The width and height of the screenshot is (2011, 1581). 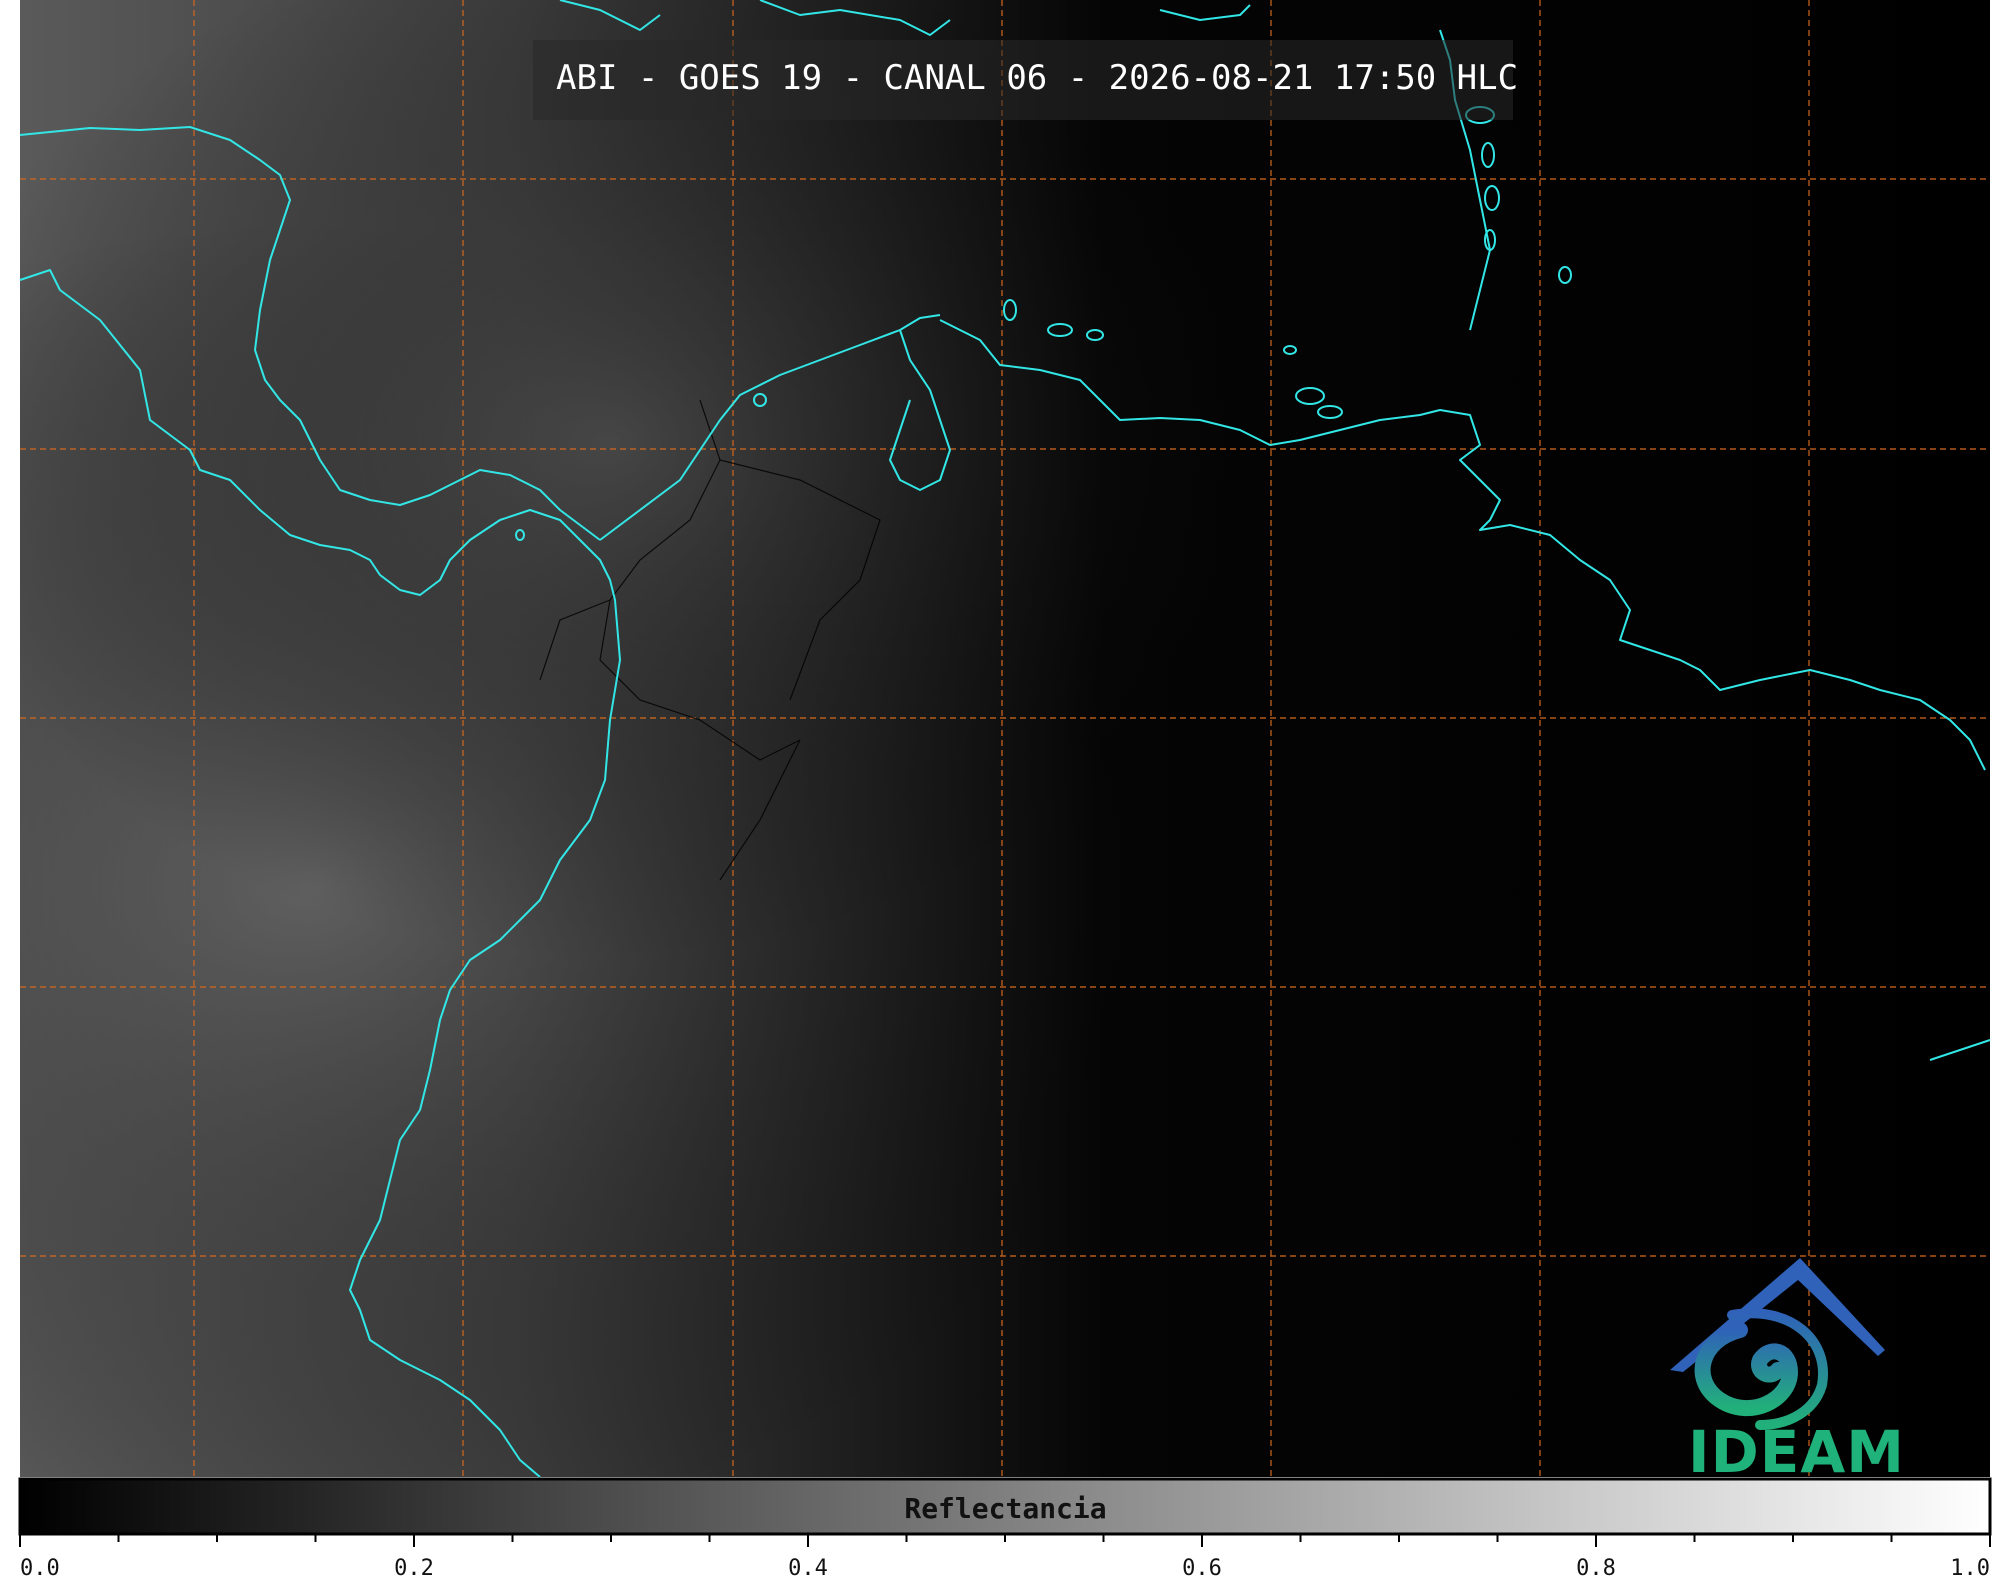 What do you see at coordinates (1005, 1540) in the screenshot?
I see `colorbar-ticks` at bounding box center [1005, 1540].